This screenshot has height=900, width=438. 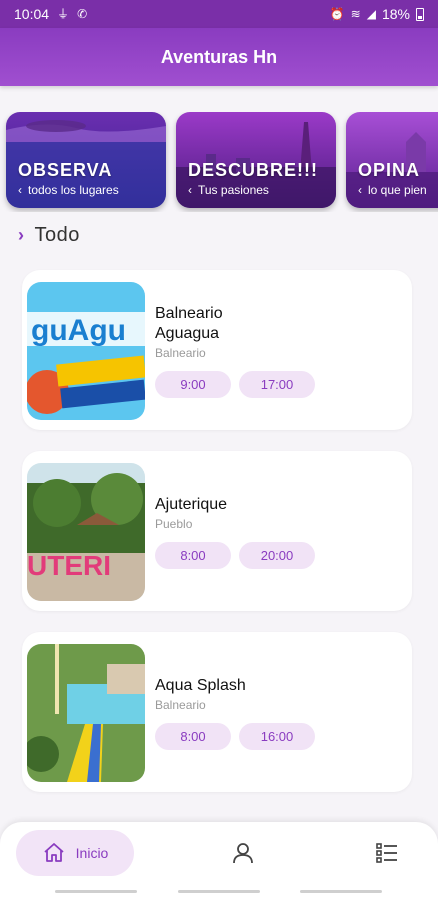 I want to click on open-time-badge: 9:00, so click(x=193, y=384).